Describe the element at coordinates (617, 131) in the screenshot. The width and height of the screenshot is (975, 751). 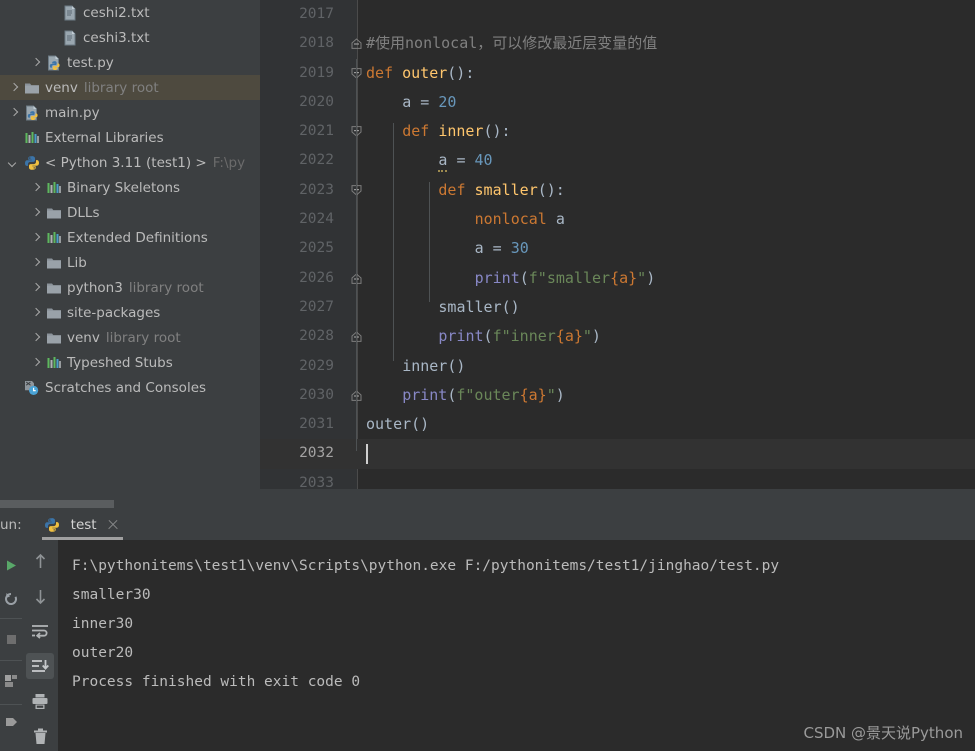
I see `code-line: 2021 def inner():` at that location.